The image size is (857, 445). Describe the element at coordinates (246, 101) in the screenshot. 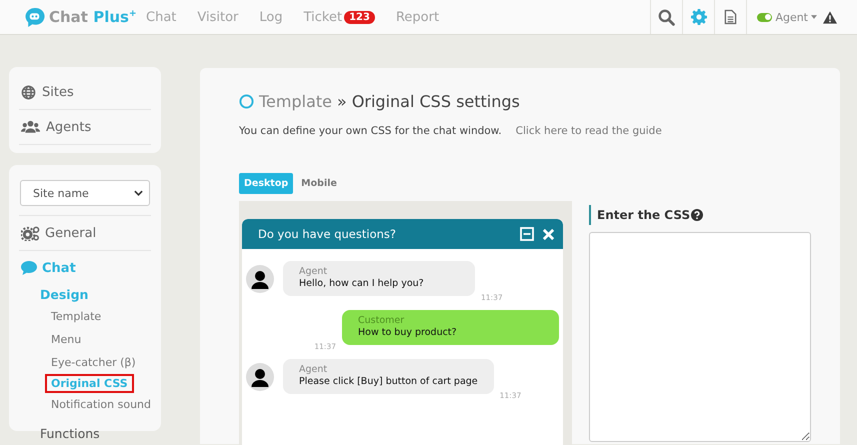

I see `circle-icon` at that location.